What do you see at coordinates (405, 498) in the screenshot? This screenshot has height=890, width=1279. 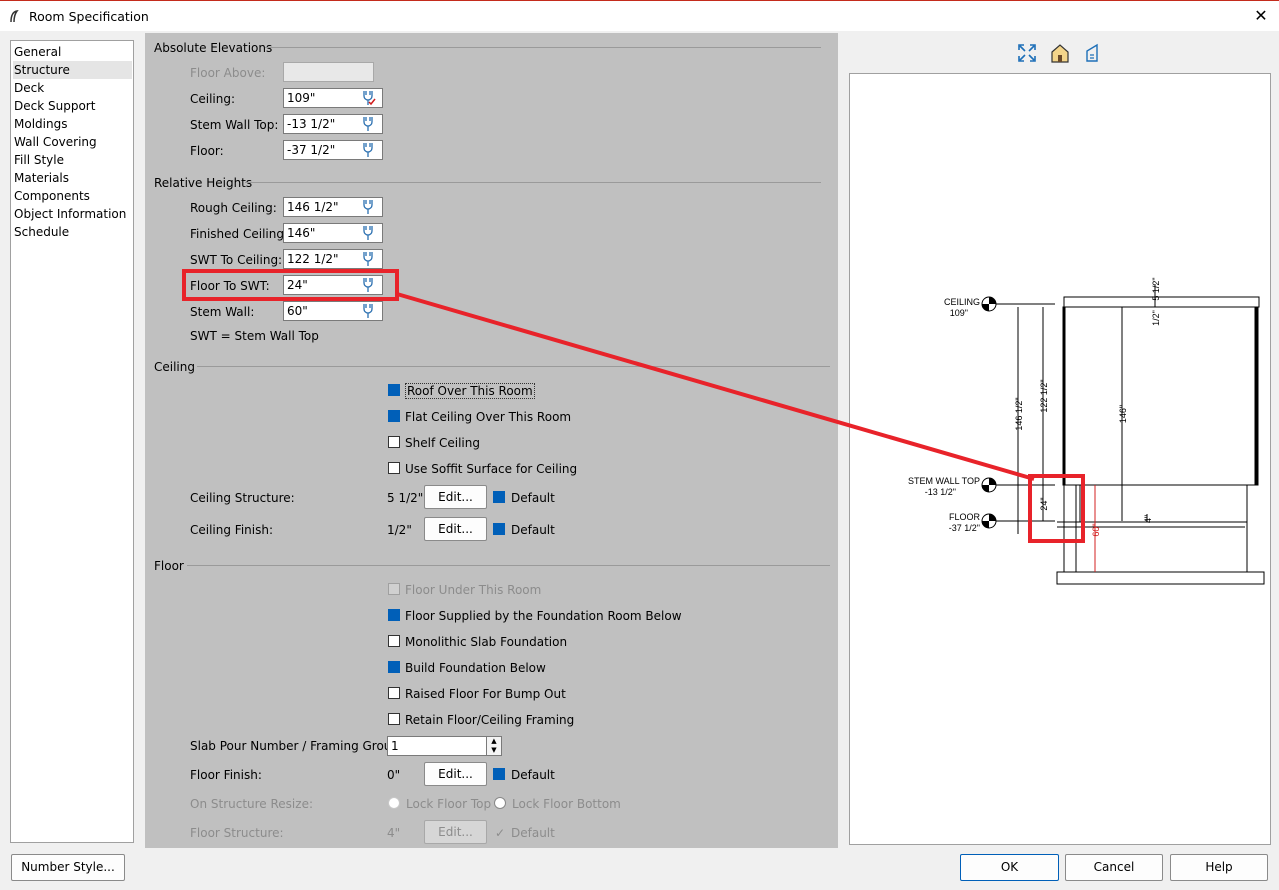 I see `ceiling-structure-value: 5 1/2"` at bounding box center [405, 498].